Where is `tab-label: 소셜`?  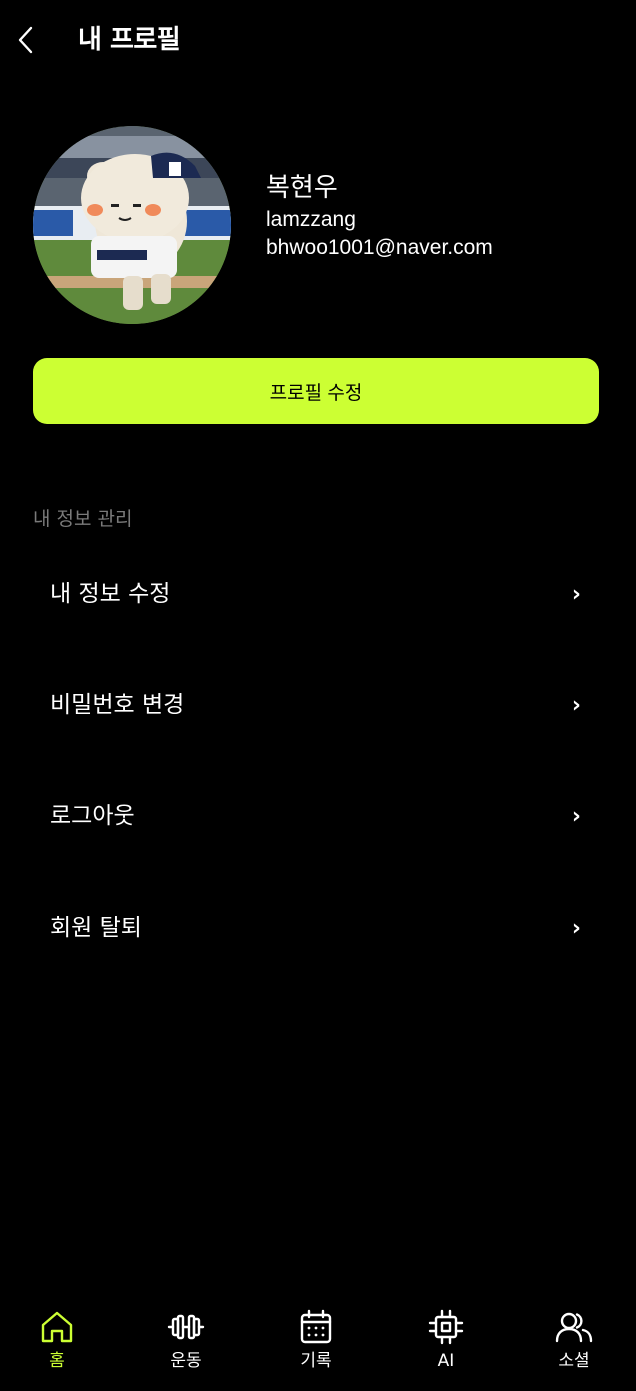 tab-label: 소셜 is located at coordinates (574, 1361).